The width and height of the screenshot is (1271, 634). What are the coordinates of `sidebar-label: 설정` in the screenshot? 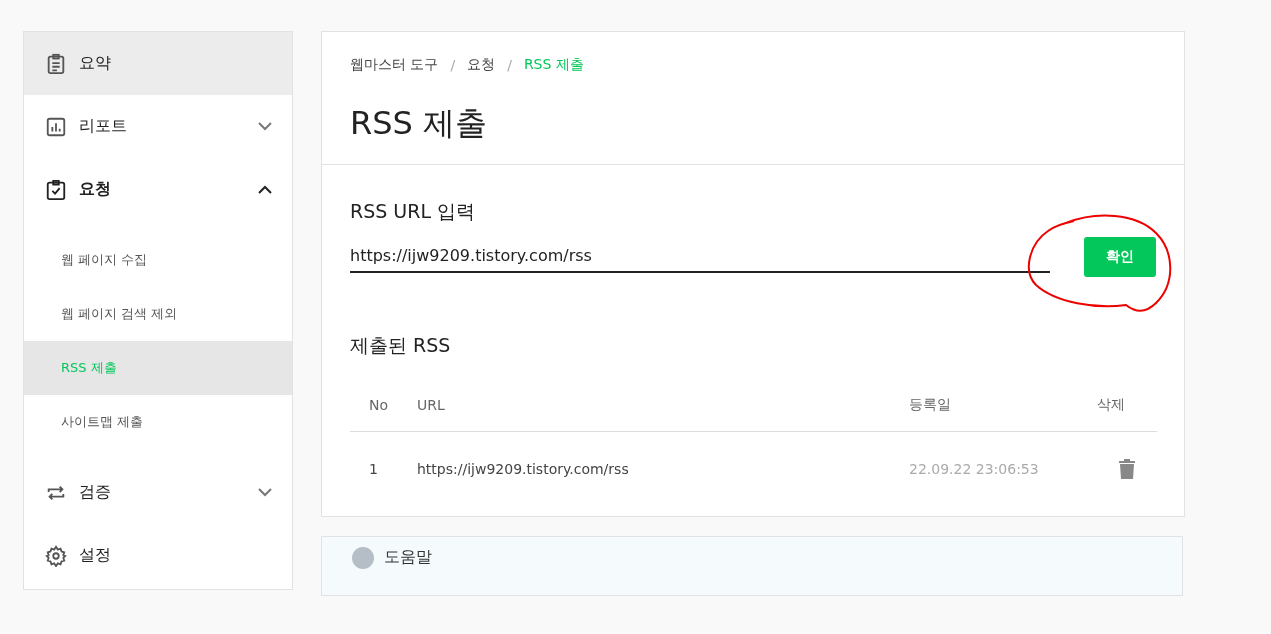 It's located at (95, 555).